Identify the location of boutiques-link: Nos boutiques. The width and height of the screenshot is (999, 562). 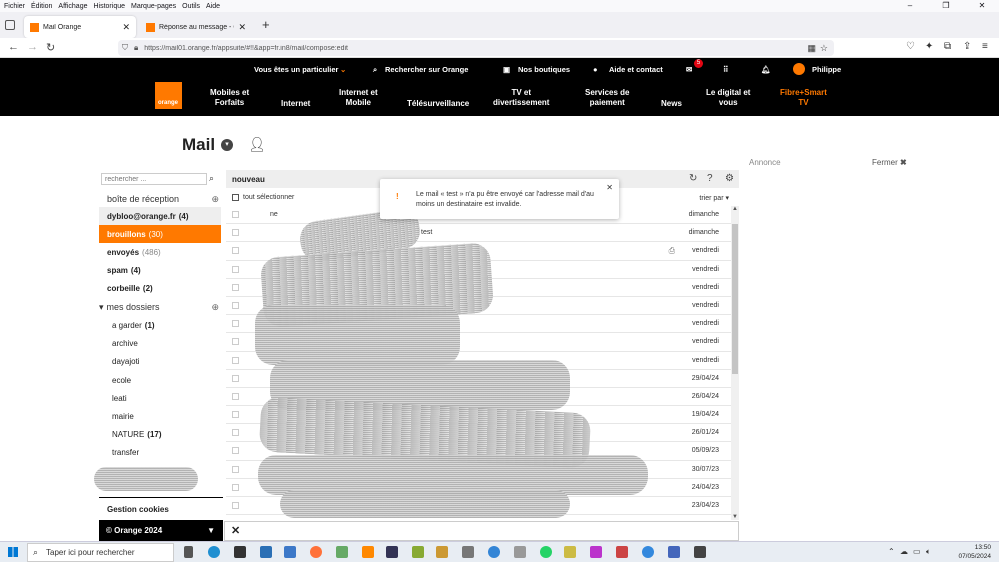
(544, 69).